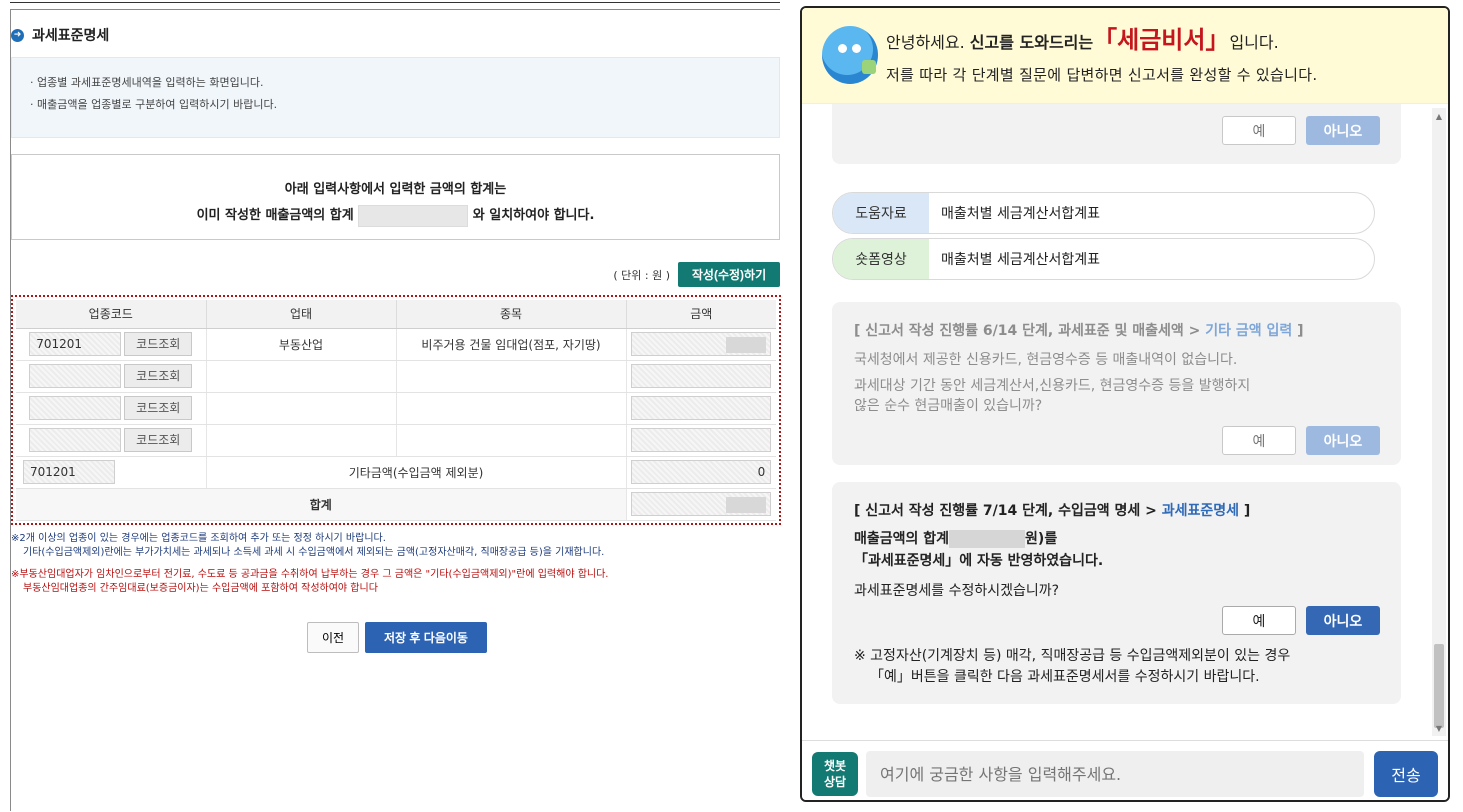  What do you see at coordinates (1103, 213) in the screenshot?
I see `help-material-link: 도움자료 매출처별 세금계산서합계표` at bounding box center [1103, 213].